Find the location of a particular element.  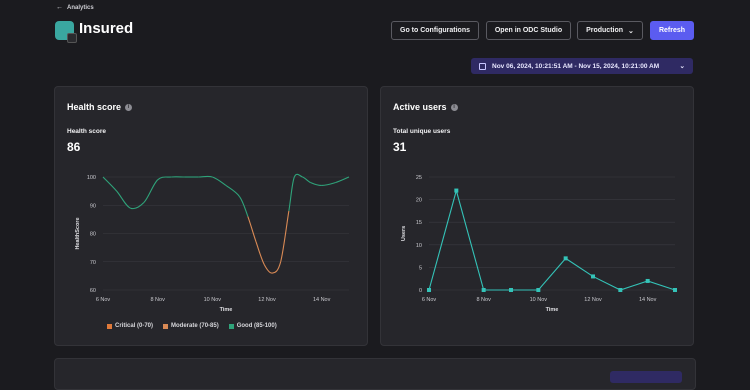

calendar-icon is located at coordinates (482, 66).